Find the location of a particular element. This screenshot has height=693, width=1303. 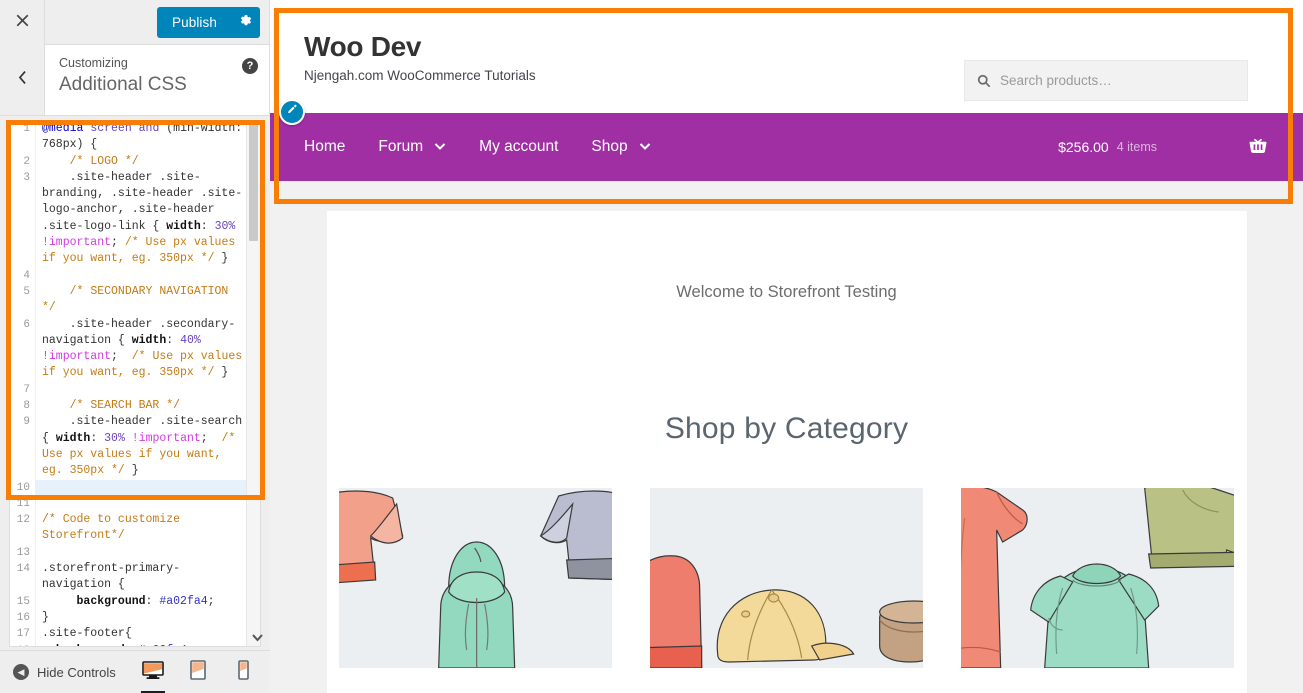

category-tile-hoodies is located at coordinates (475, 578).